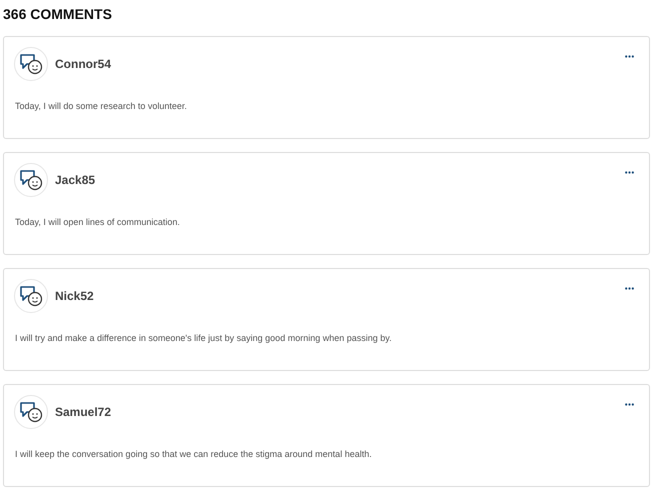  I want to click on author-name: Nick52, so click(74, 296).